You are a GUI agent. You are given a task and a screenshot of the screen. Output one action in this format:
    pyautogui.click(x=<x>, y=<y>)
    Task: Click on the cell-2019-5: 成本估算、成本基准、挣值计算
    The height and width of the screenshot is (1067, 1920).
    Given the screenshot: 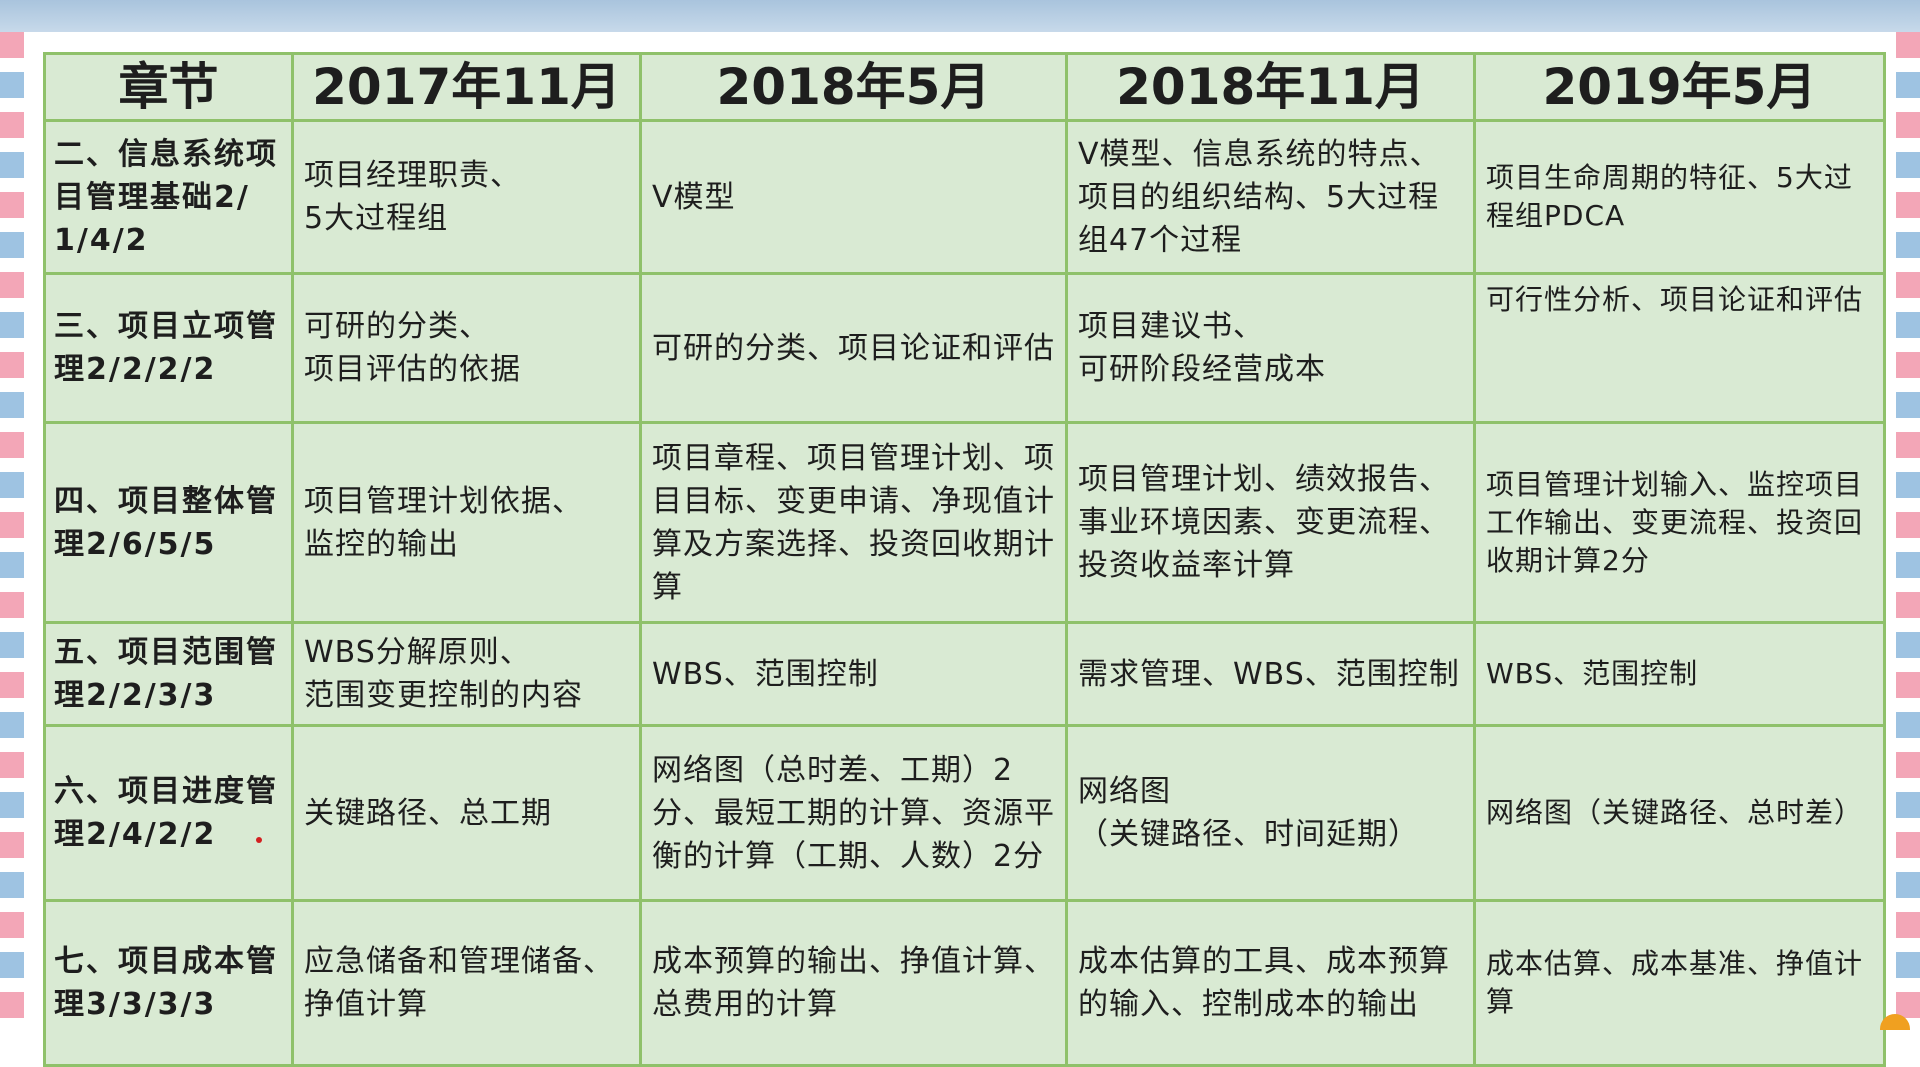 What is the action you would take?
    pyautogui.click(x=1679, y=983)
    